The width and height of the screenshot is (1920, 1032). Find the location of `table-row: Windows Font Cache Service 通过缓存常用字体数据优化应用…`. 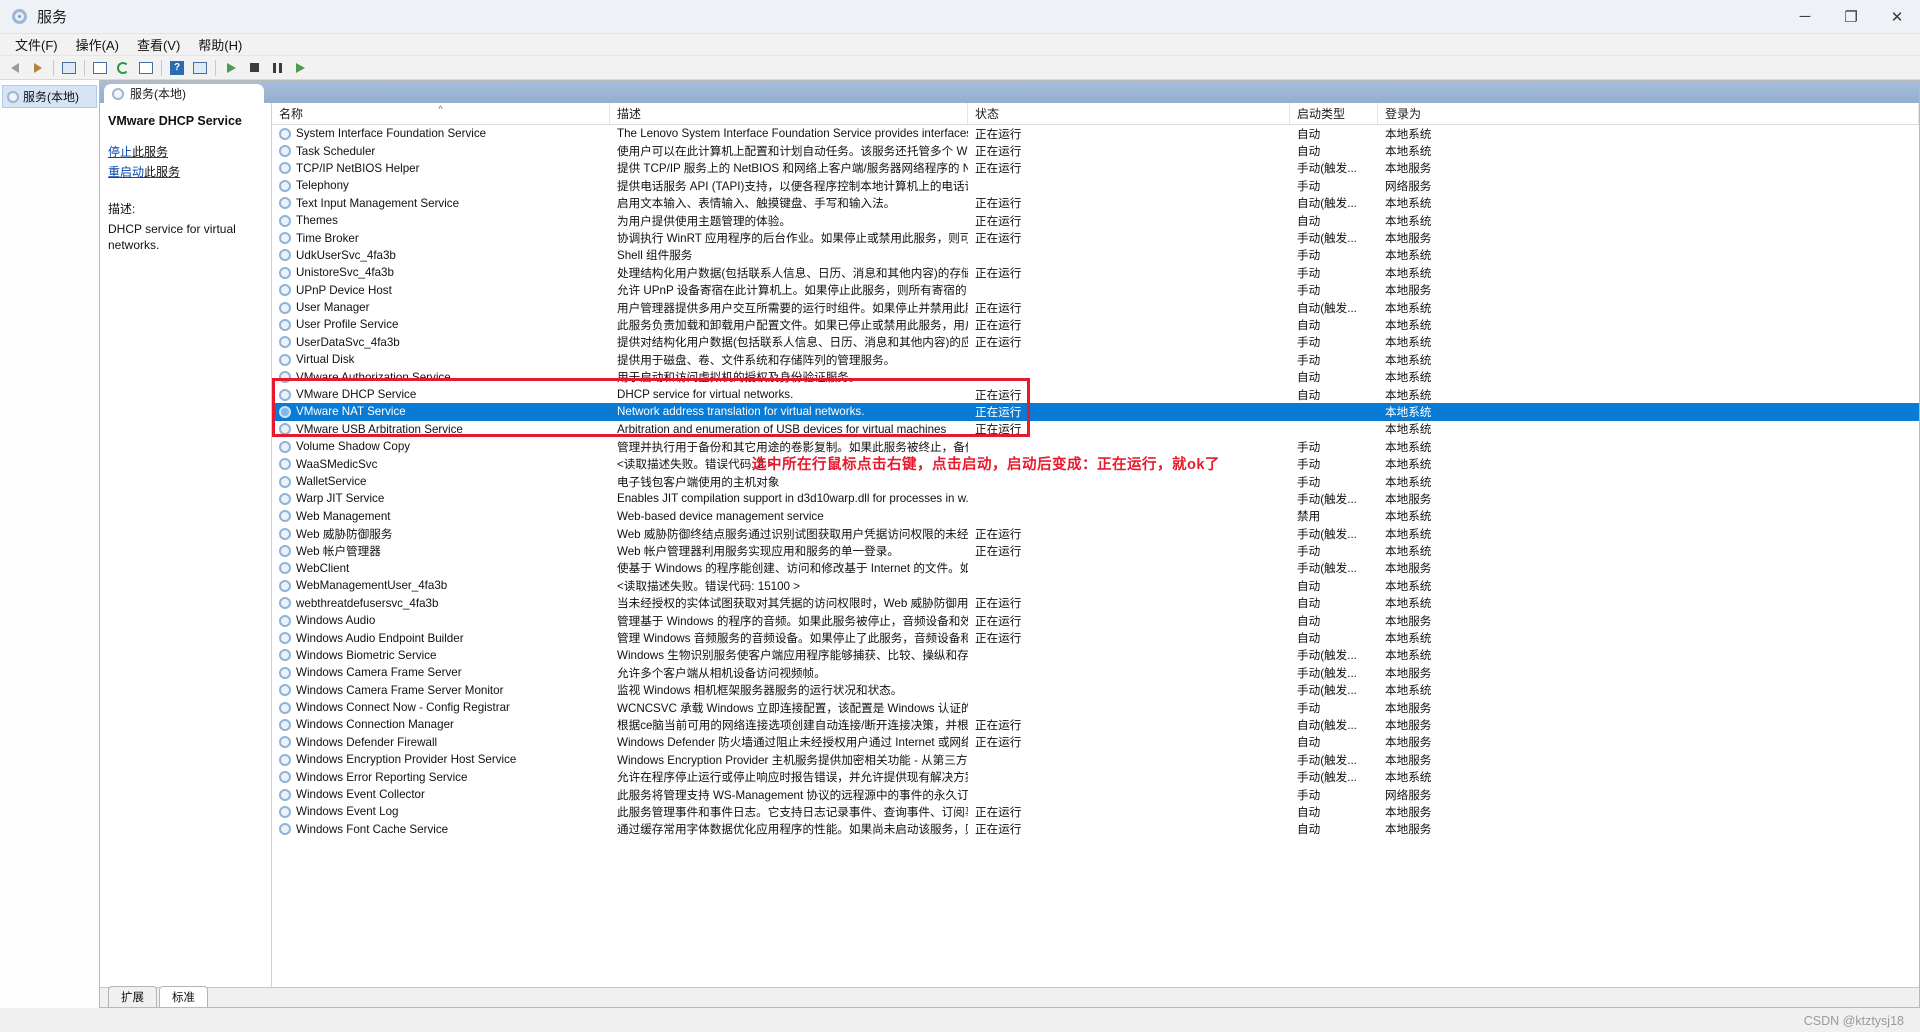

table-row: Windows Font Cache Service 通过缓存常用字体数据优化应用… is located at coordinates (1095, 829).